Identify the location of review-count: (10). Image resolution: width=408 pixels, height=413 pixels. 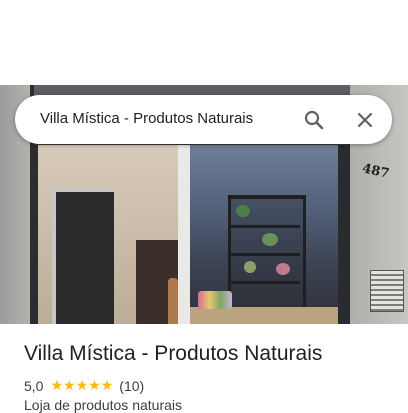
(131, 386).